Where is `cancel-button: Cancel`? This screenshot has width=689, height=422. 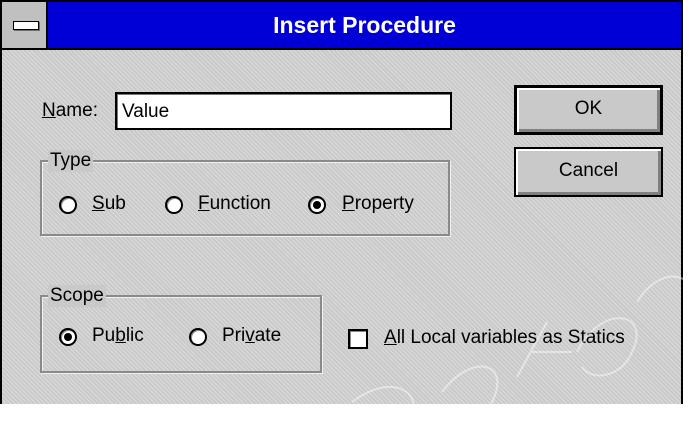 cancel-button: Cancel is located at coordinates (588, 172).